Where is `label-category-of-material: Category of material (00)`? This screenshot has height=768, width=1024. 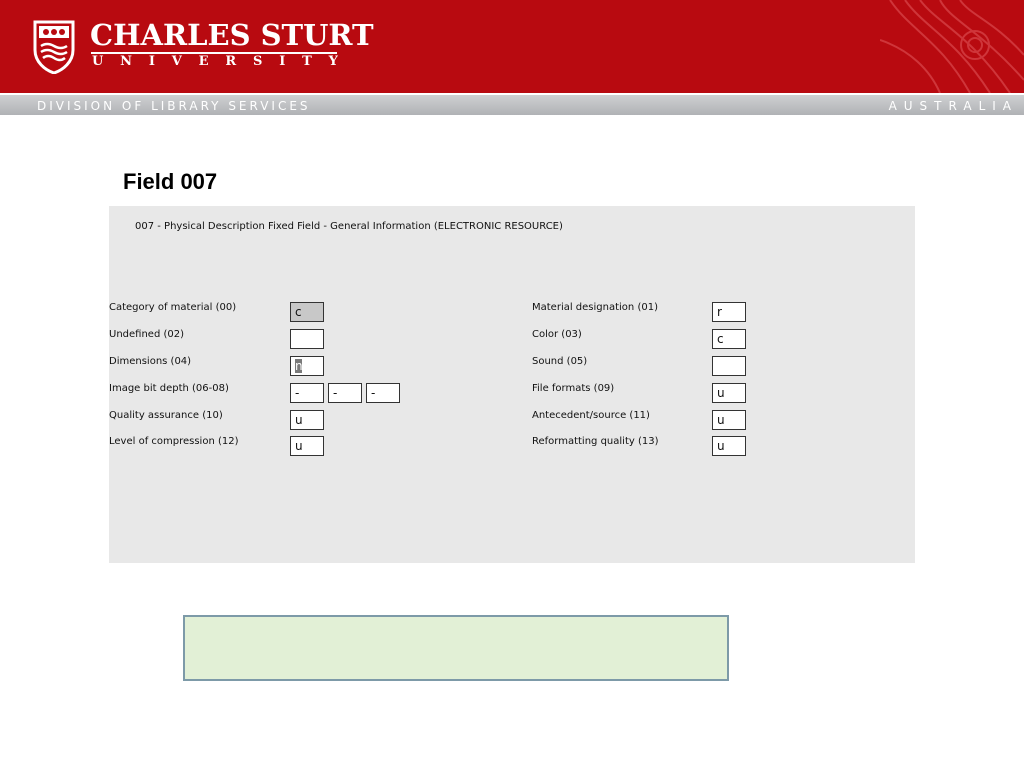
label-category-of-material: Category of material (00) is located at coordinates (173, 307).